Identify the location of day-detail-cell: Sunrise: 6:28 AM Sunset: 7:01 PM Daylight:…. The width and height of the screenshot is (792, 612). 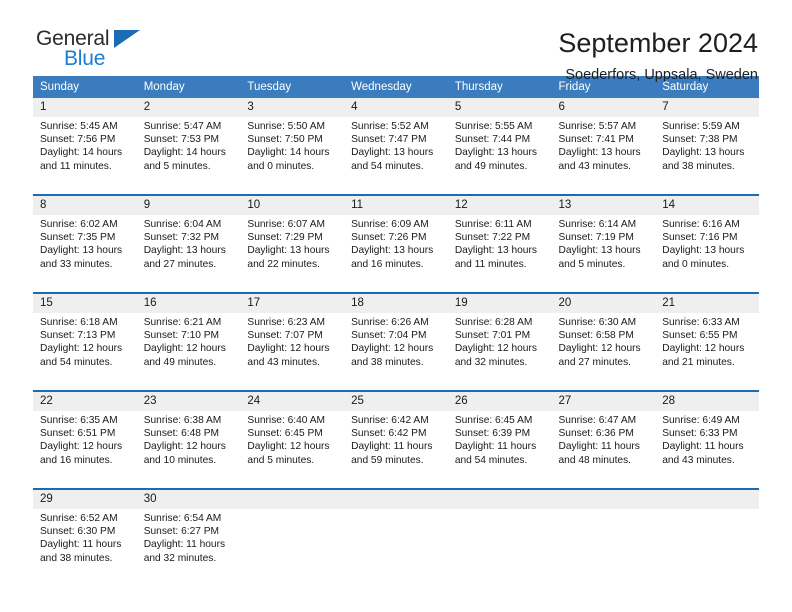
(499, 351).